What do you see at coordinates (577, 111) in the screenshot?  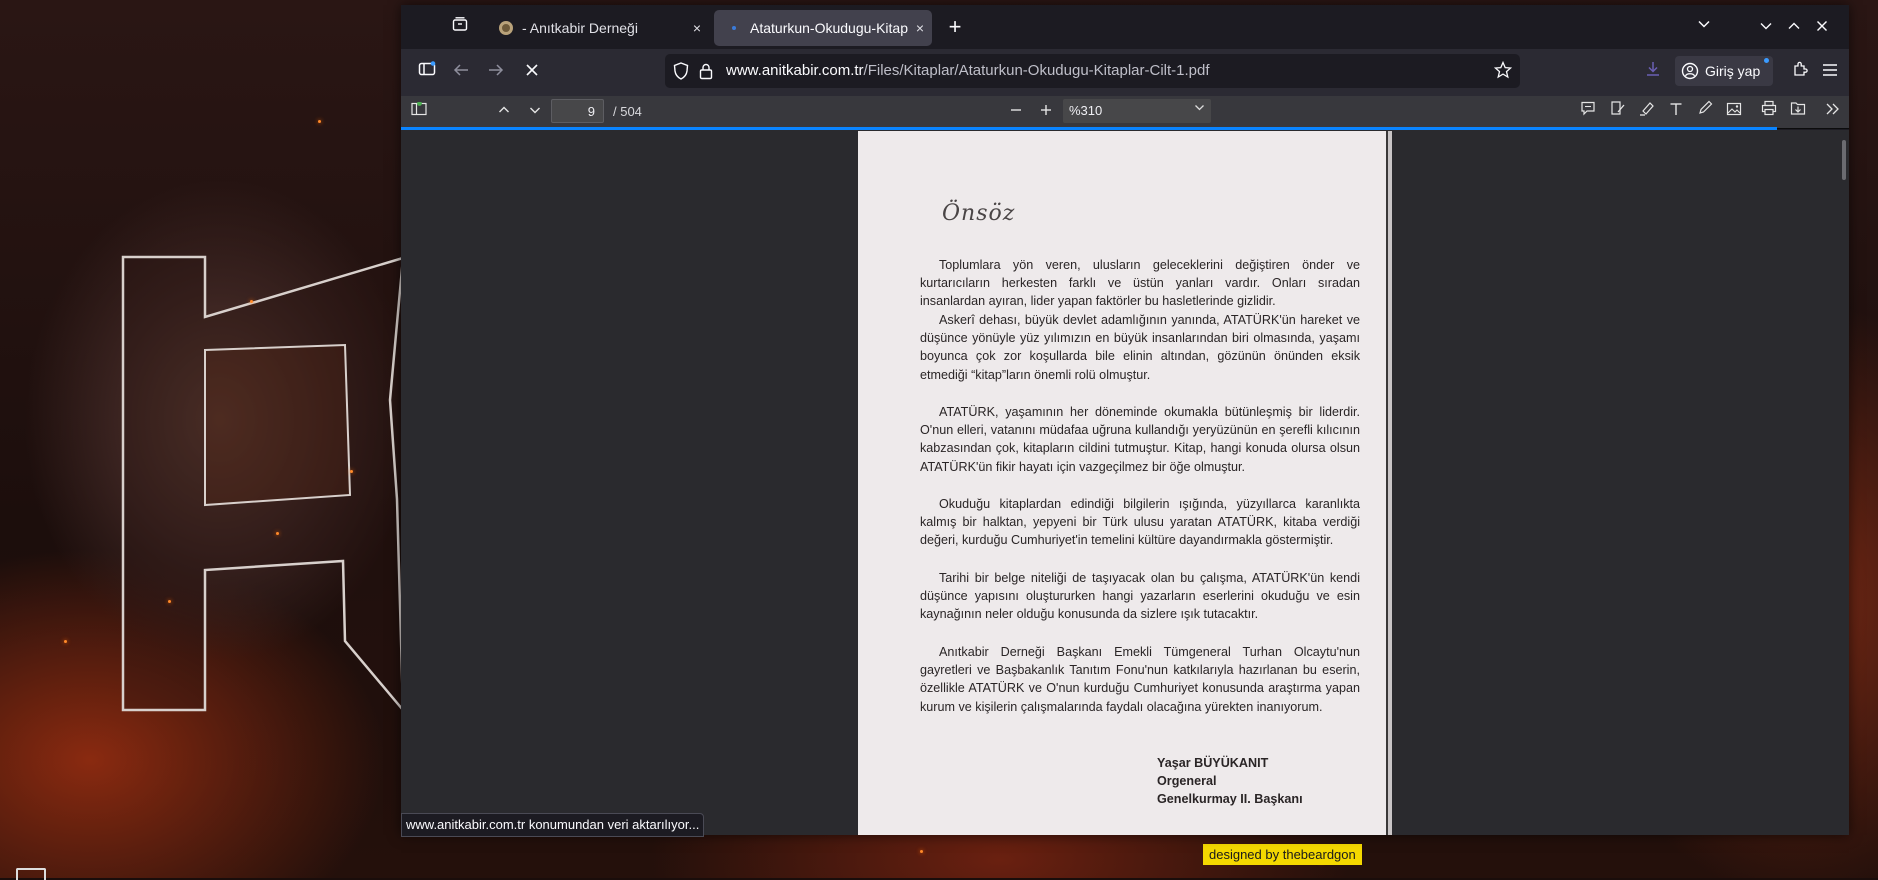 I see `page-number-input: 9` at bounding box center [577, 111].